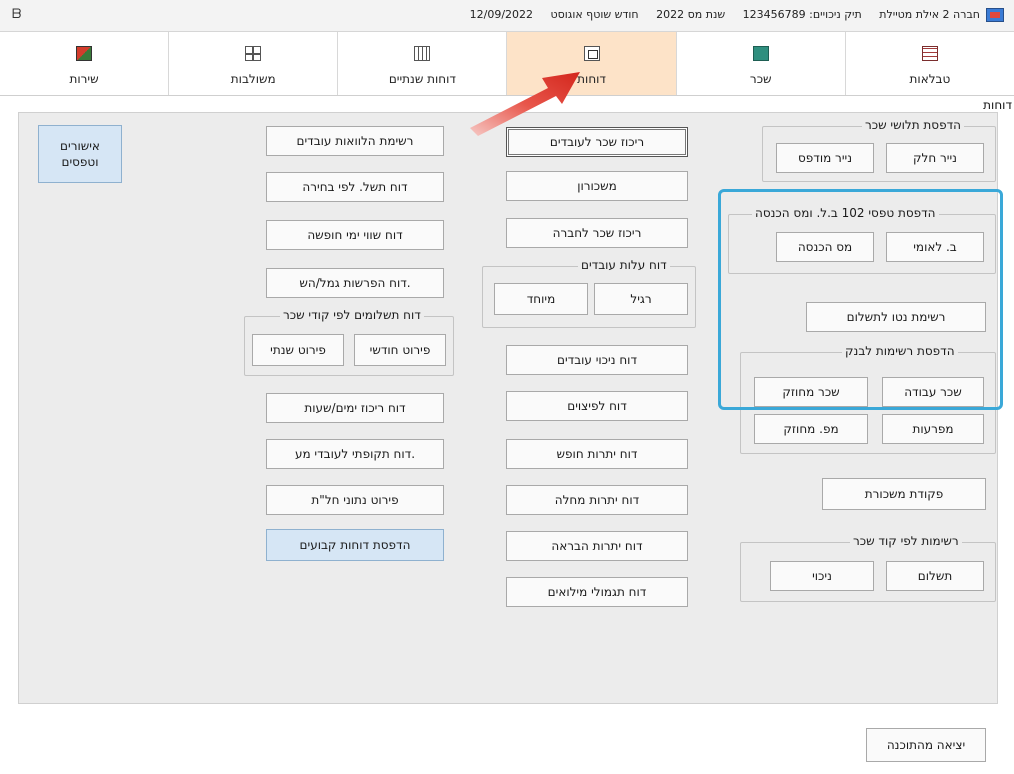 This screenshot has height=774, width=1014. I want to click on exit-program-button: יציאה מהתוכנה, so click(926, 745).